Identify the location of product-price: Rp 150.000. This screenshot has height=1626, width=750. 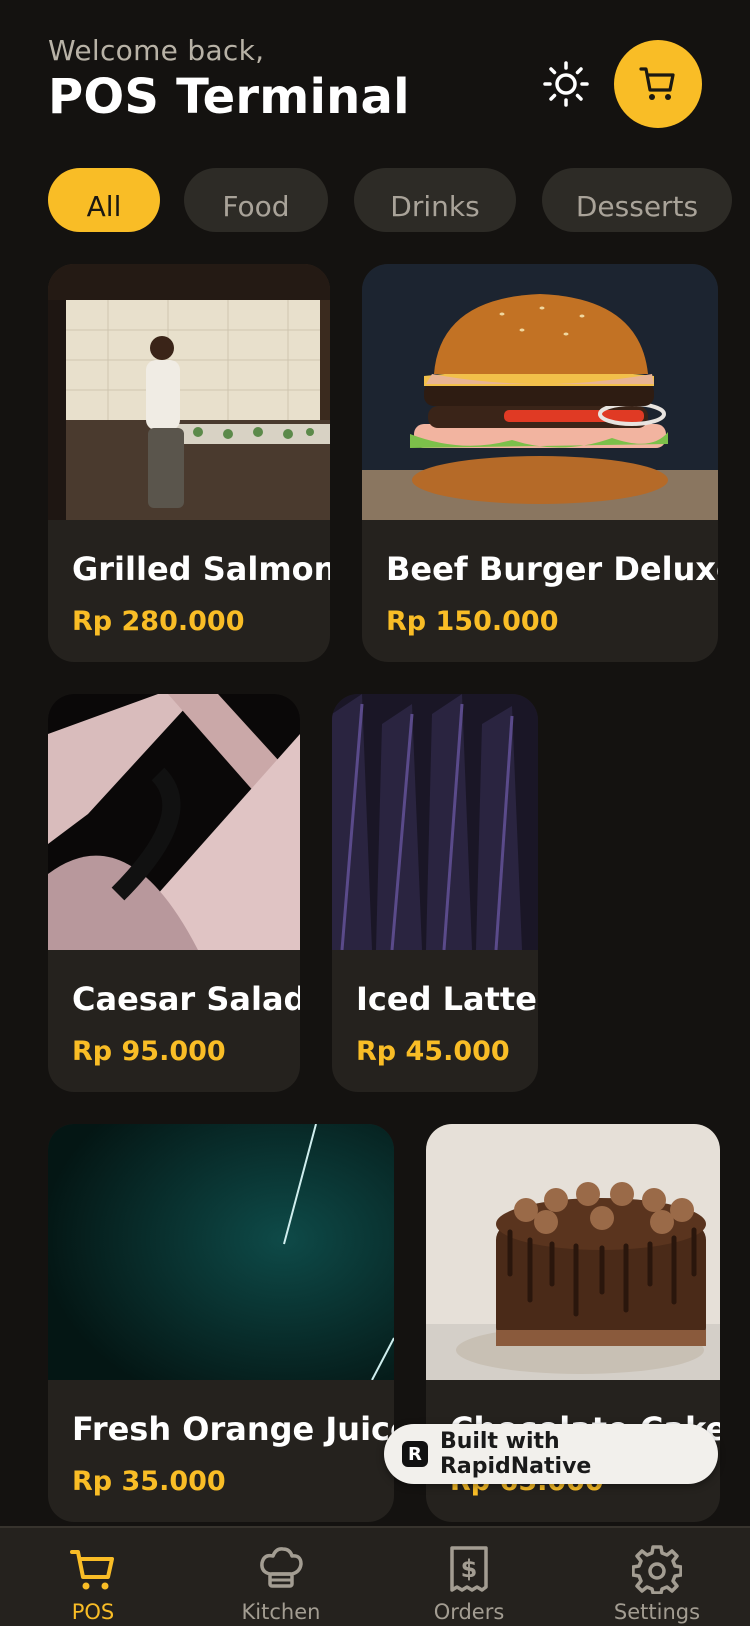
(472, 621).